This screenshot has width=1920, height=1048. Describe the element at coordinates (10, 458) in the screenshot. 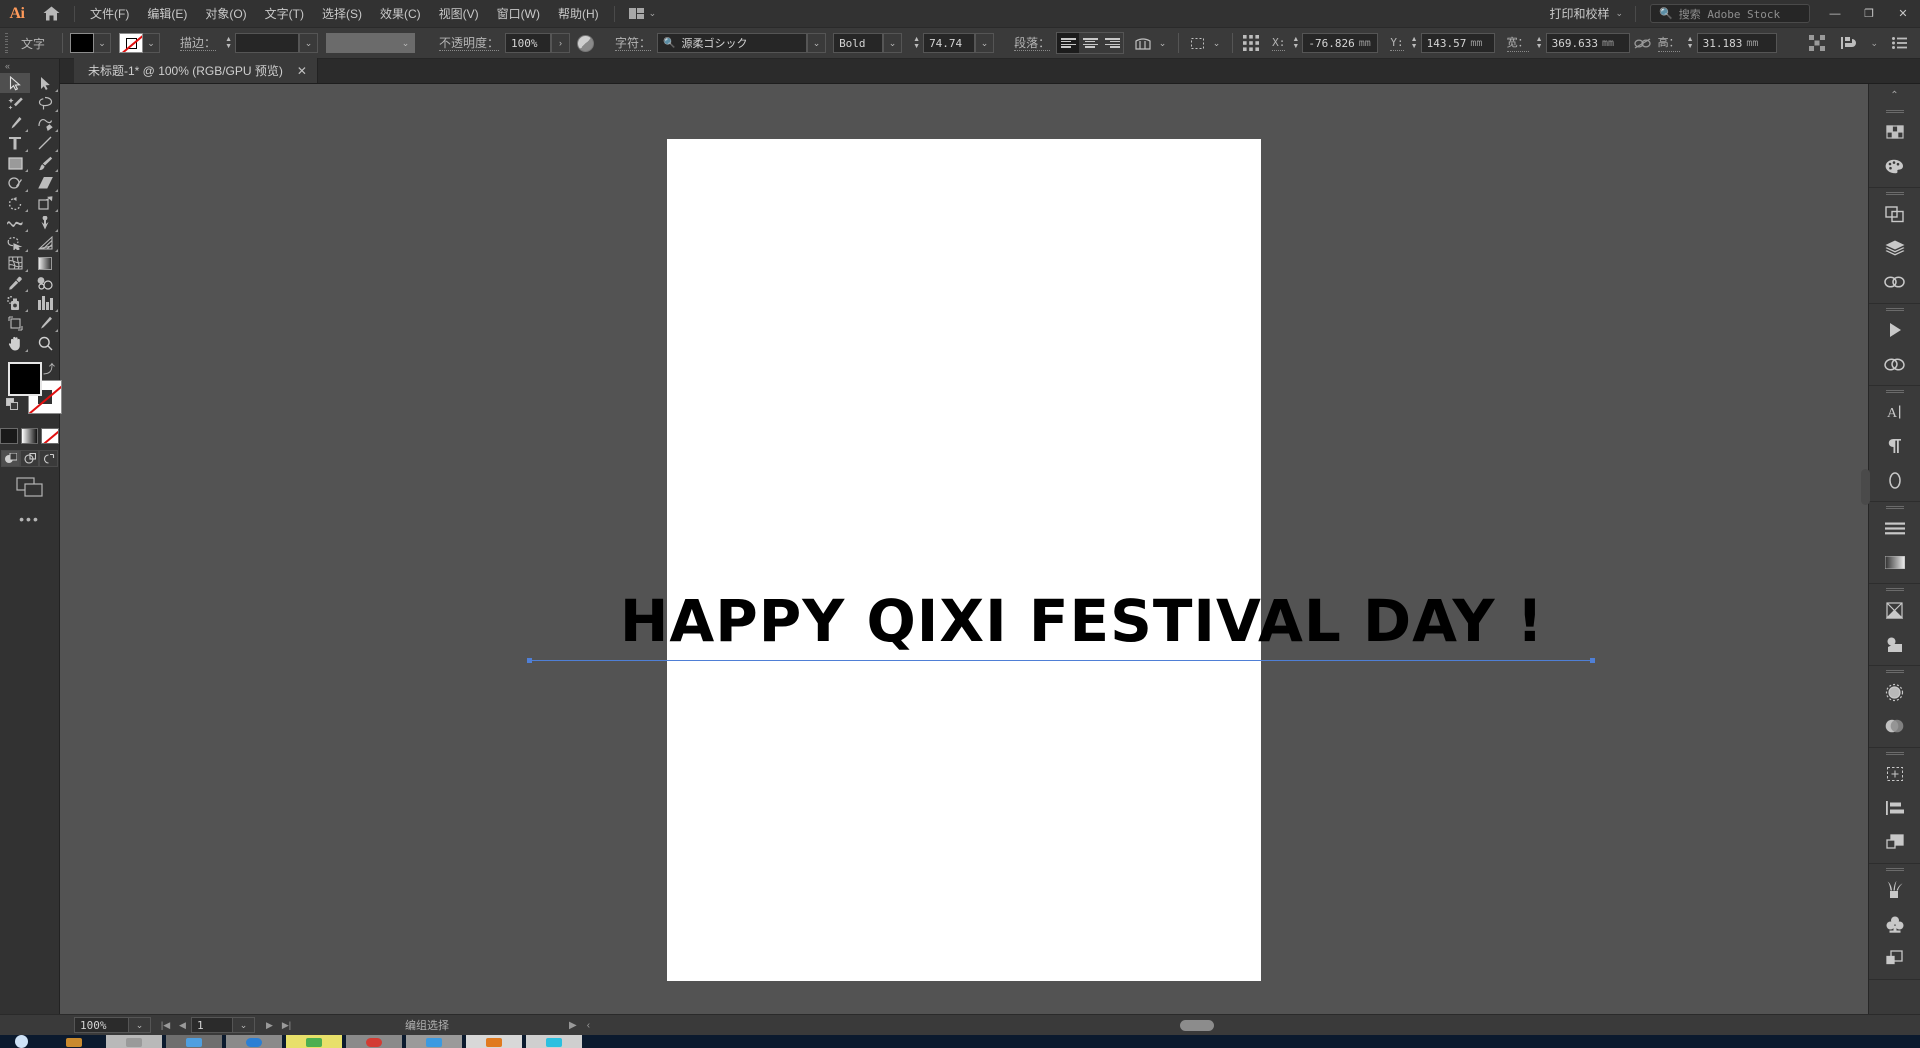

I see `draw-normal-button` at that location.